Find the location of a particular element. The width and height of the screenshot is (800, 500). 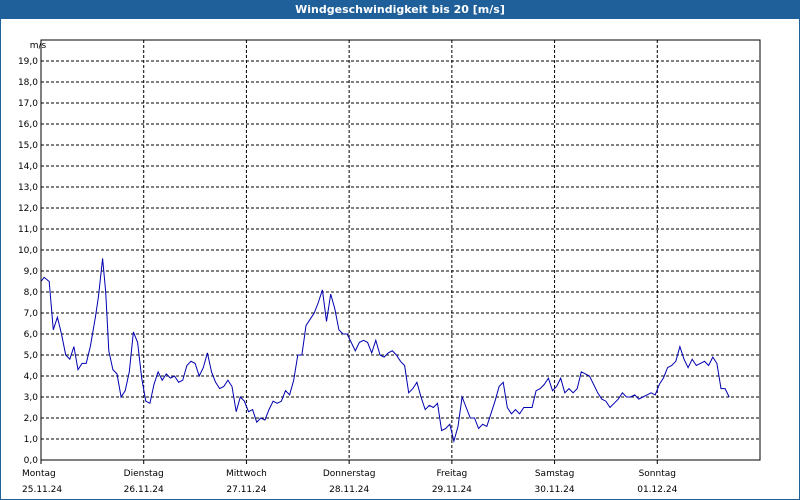

y-tick-label: 17,0 is located at coordinates (28, 104).